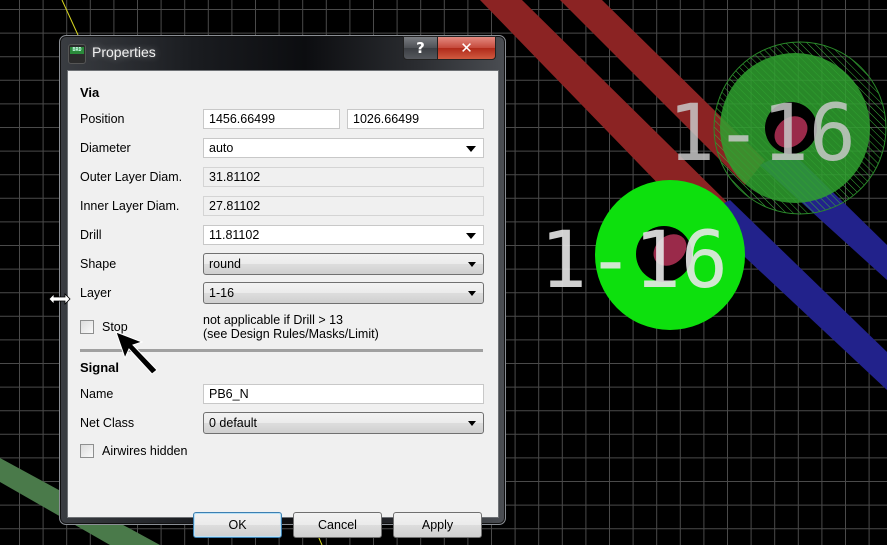  What do you see at coordinates (136, 353) in the screenshot?
I see `mouse-pointer-icon` at bounding box center [136, 353].